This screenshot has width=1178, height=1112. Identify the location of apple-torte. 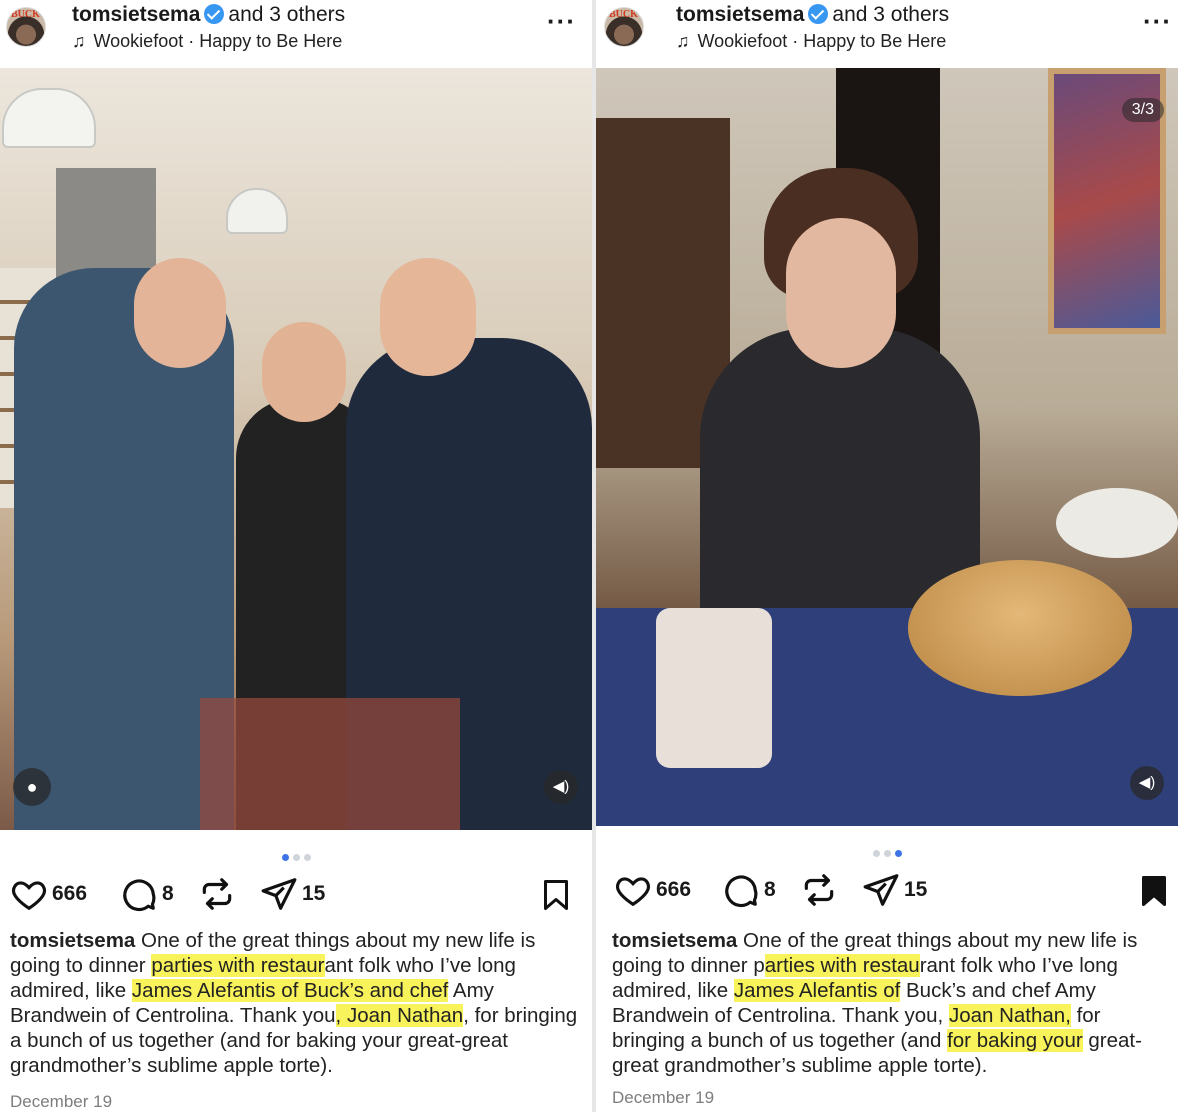
(1020, 628).